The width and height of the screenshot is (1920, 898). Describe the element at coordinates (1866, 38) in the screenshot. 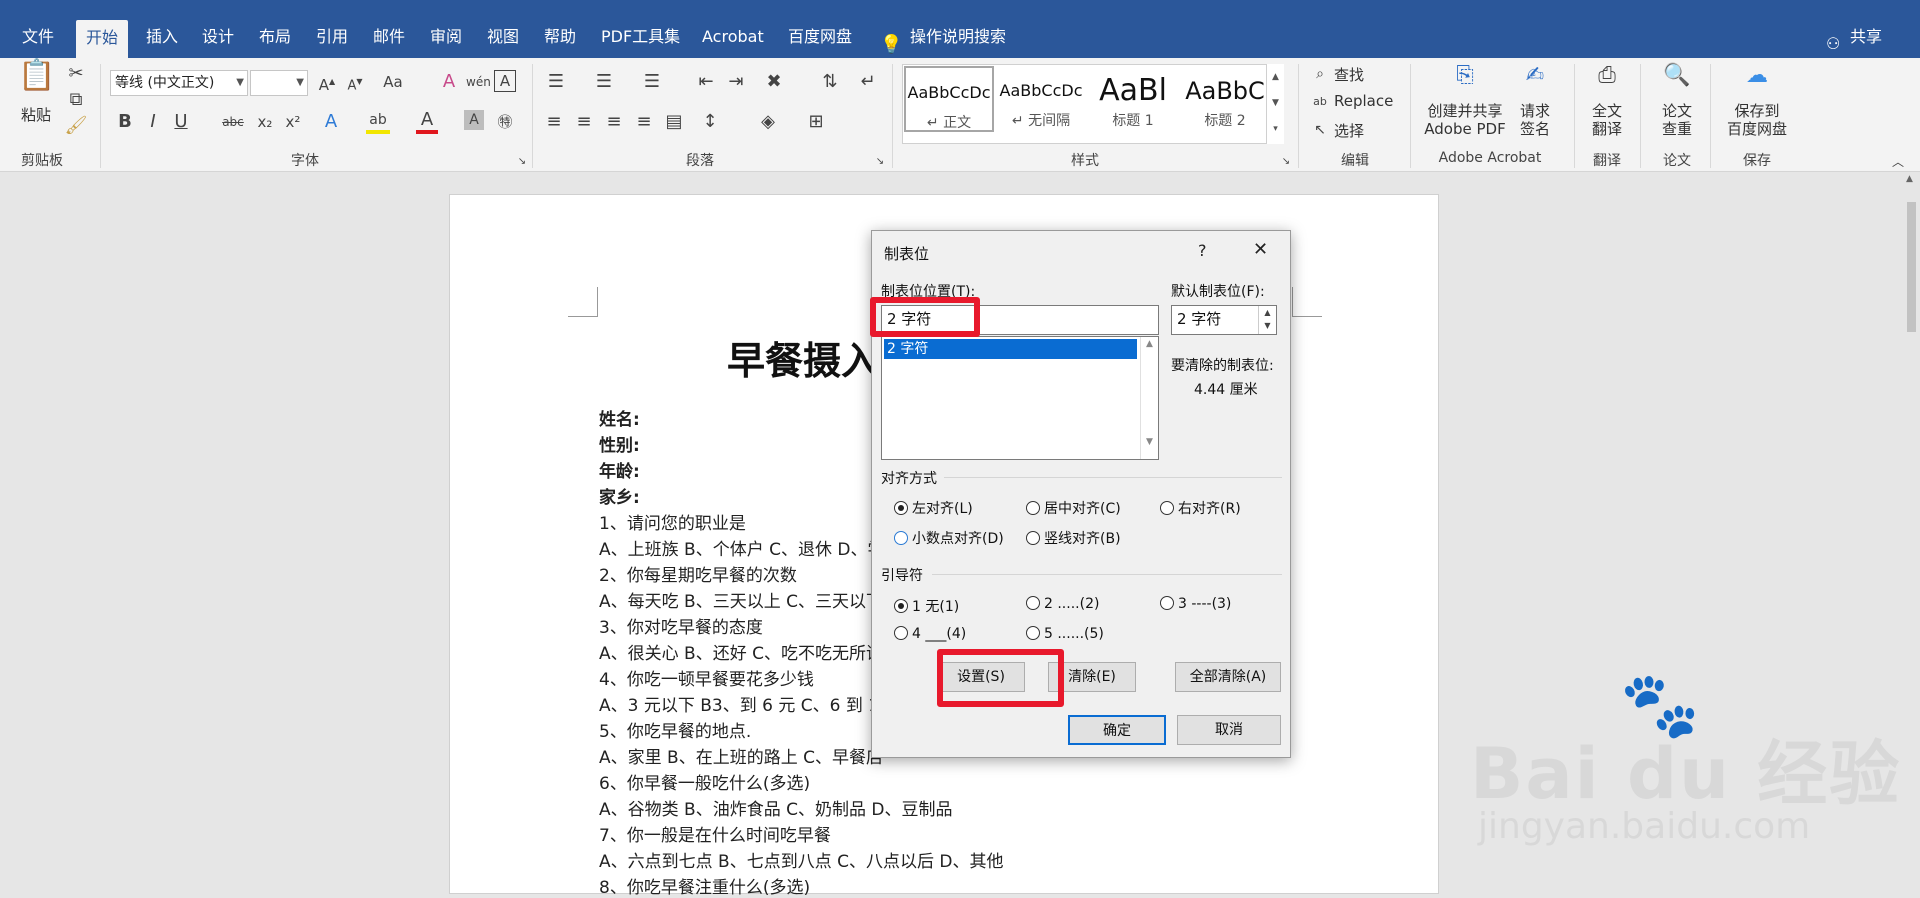

I see `share-button: 共享` at that location.